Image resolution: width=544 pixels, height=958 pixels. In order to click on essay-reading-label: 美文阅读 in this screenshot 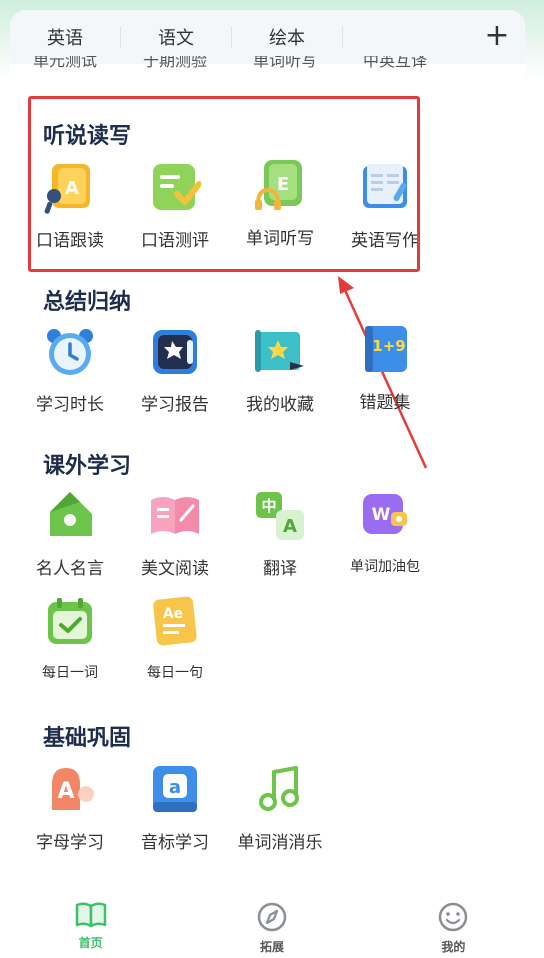, I will do `click(175, 569)`.